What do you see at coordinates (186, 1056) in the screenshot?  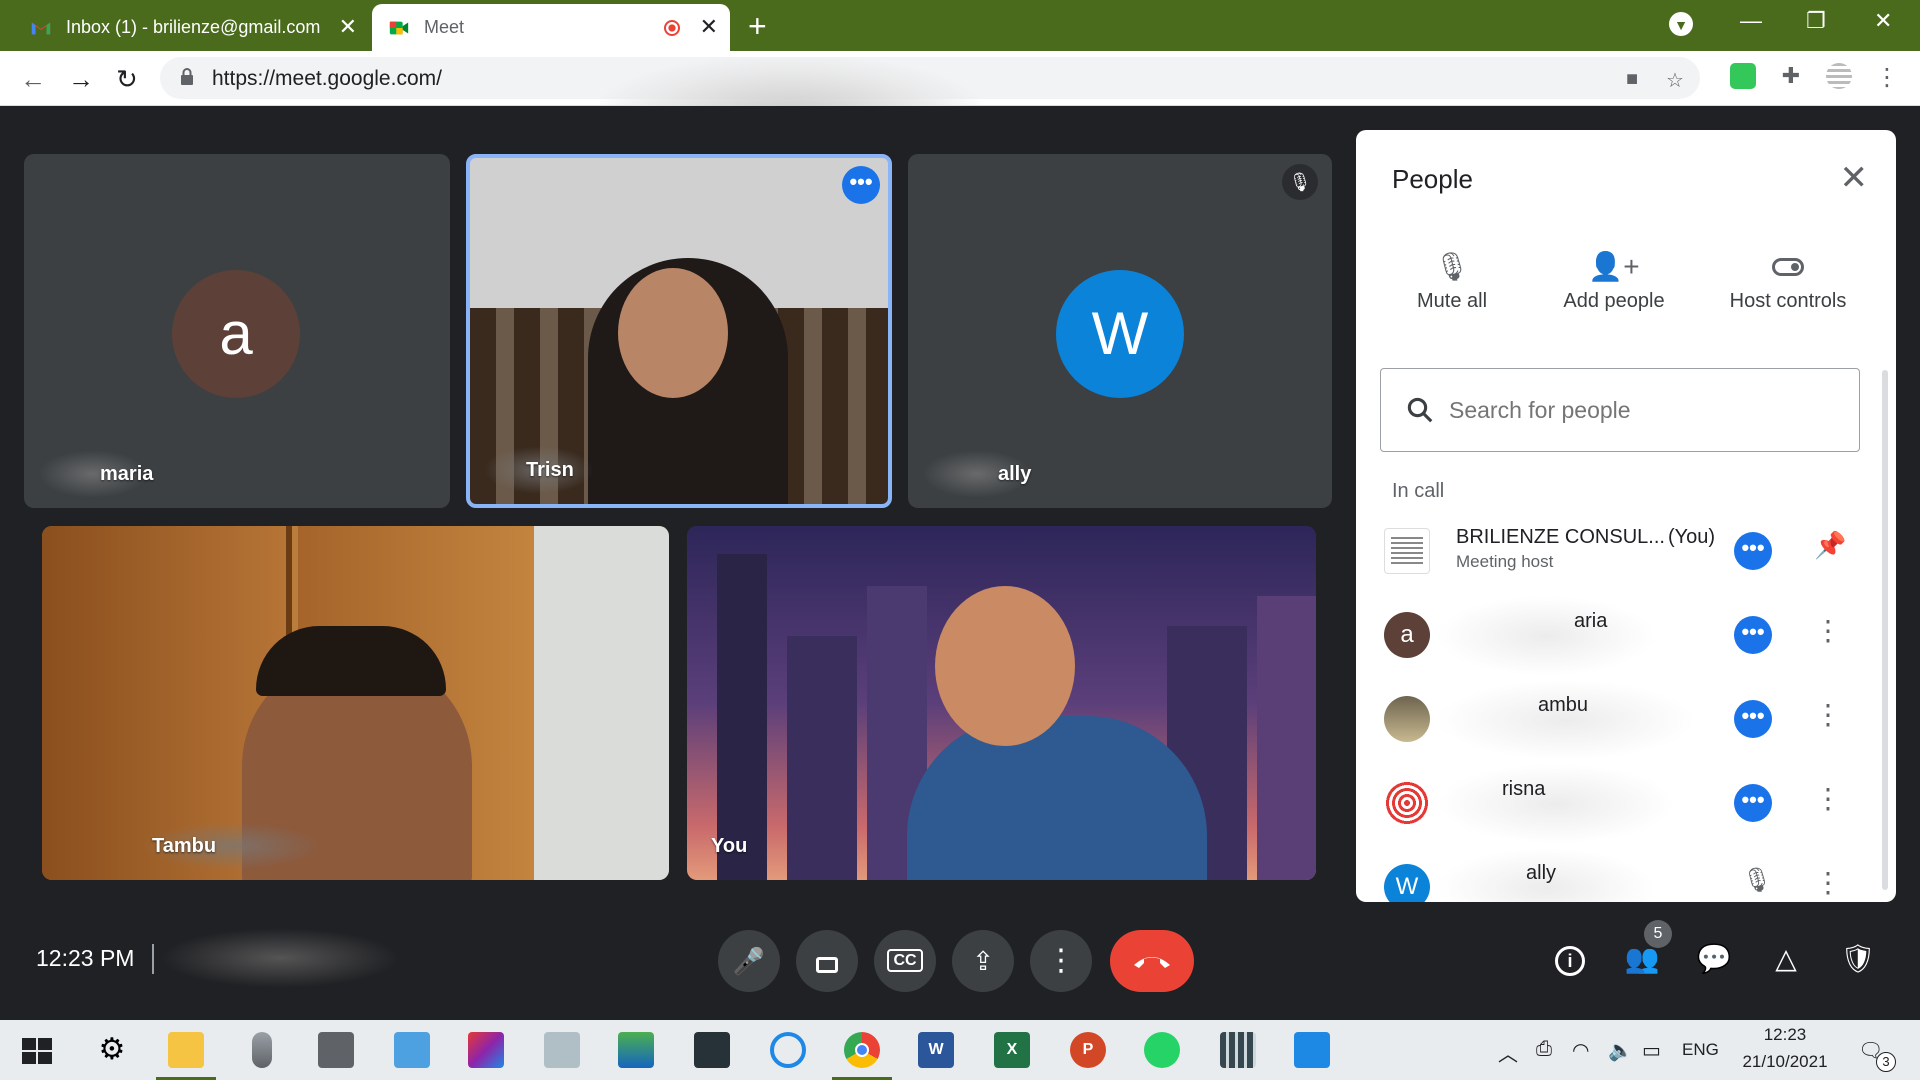 I see `file-explorer-icon` at bounding box center [186, 1056].